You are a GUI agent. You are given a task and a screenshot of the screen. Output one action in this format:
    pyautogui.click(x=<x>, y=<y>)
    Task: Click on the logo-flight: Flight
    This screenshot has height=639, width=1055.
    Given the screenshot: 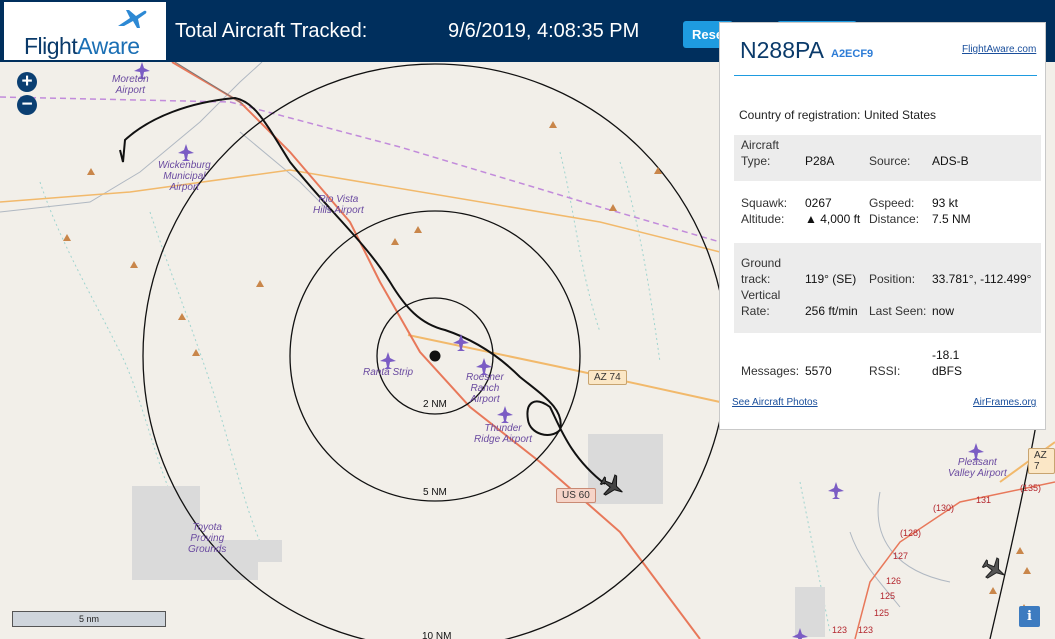 What is the action you would take?
    pyautogui.click(x=51, y=46)
    